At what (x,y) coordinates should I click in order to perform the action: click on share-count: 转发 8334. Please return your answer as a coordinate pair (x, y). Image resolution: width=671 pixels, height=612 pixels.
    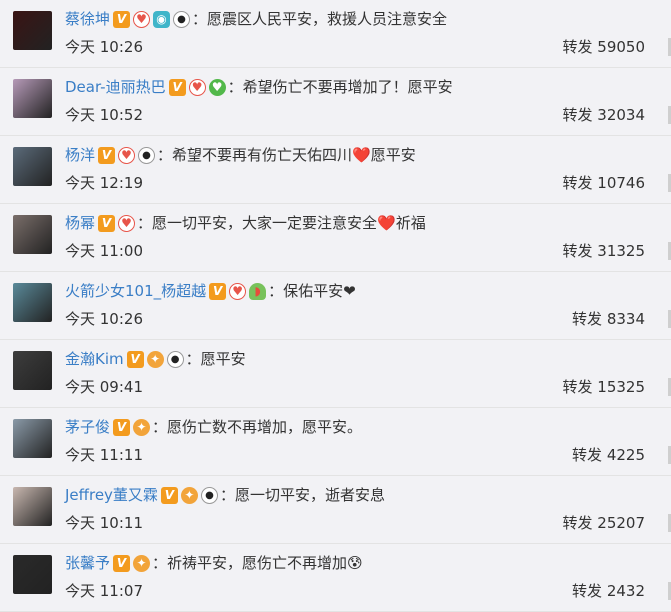
    Looking at the image, I should click on (608, 319).